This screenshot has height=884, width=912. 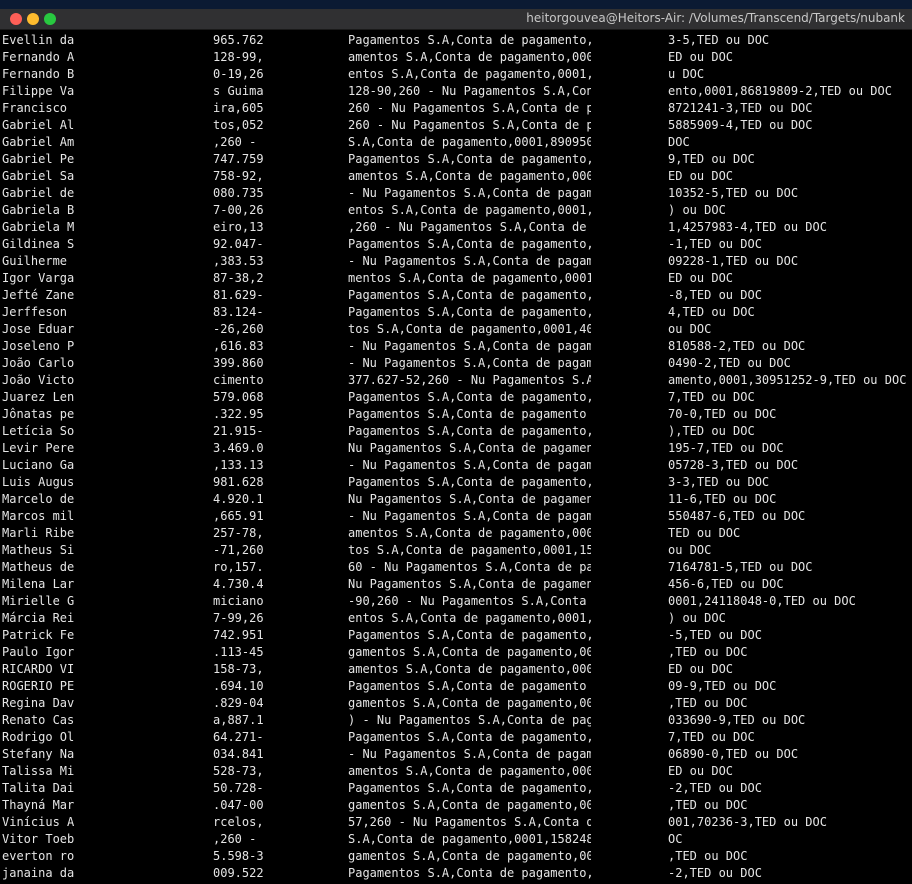 I want to click on terminal-line-segment: 10352-5,TED ou DOC, so click(x=733, y=193).